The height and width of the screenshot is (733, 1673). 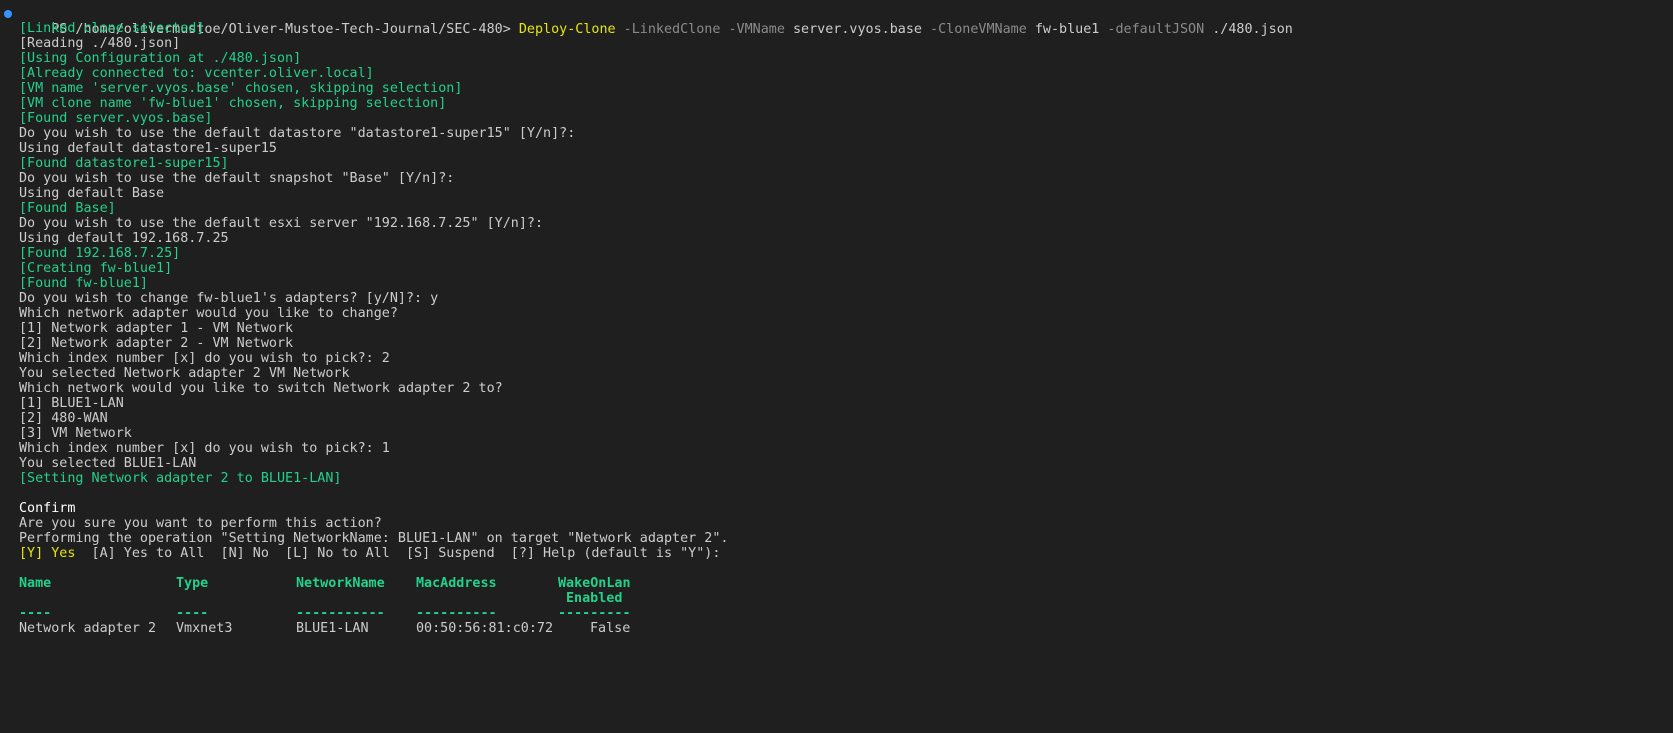 I want to click on arg-value: ./480.json, so click(x=1252, y=29).